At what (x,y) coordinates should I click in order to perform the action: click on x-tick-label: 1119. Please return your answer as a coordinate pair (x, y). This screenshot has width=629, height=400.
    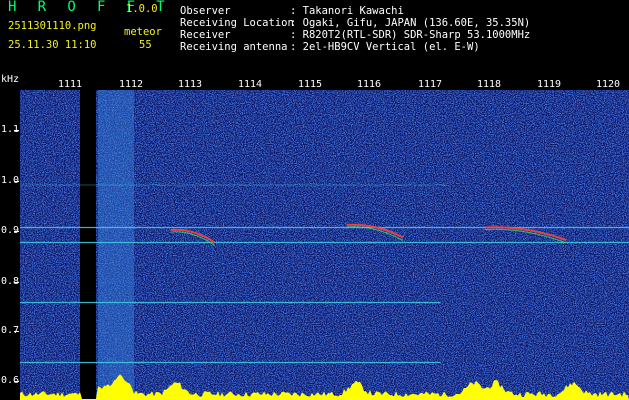
    Looking at the image, I should click on (549, 84).